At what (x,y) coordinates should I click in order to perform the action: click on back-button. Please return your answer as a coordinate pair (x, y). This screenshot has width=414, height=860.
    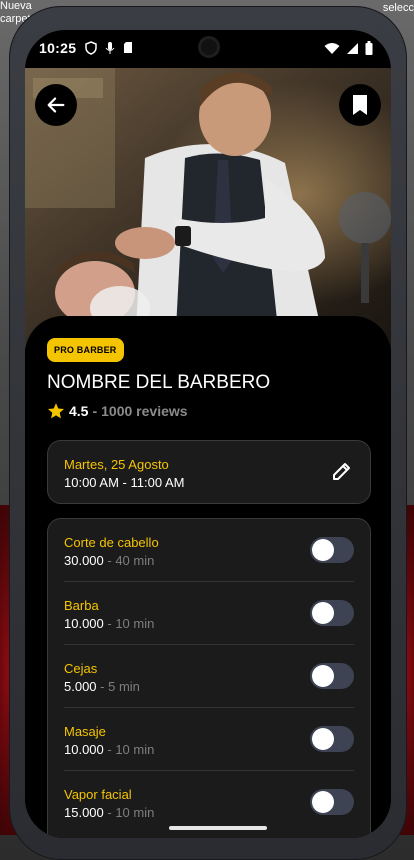
    Looking at the image, I should click on (56, 105).